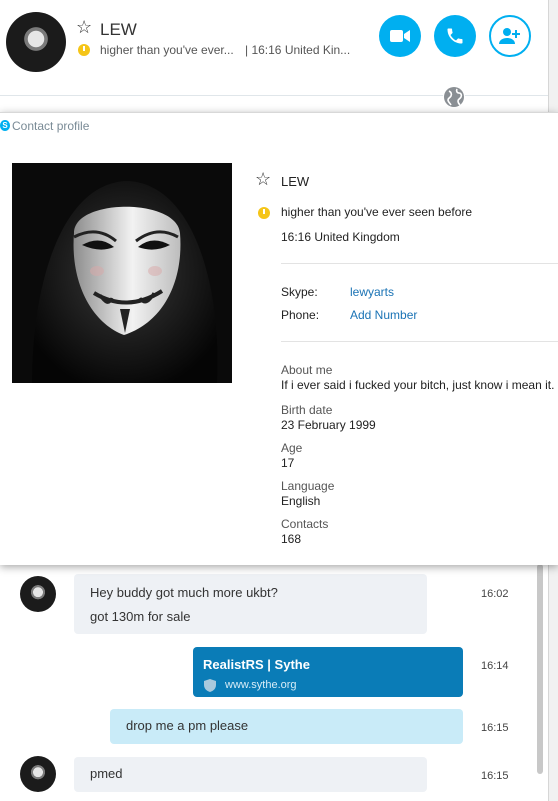 The image size is (558, 801). Describe the element at coordinates (540, 669) in the screenshot. I see `chat-scrollbar-thumb` at that location.